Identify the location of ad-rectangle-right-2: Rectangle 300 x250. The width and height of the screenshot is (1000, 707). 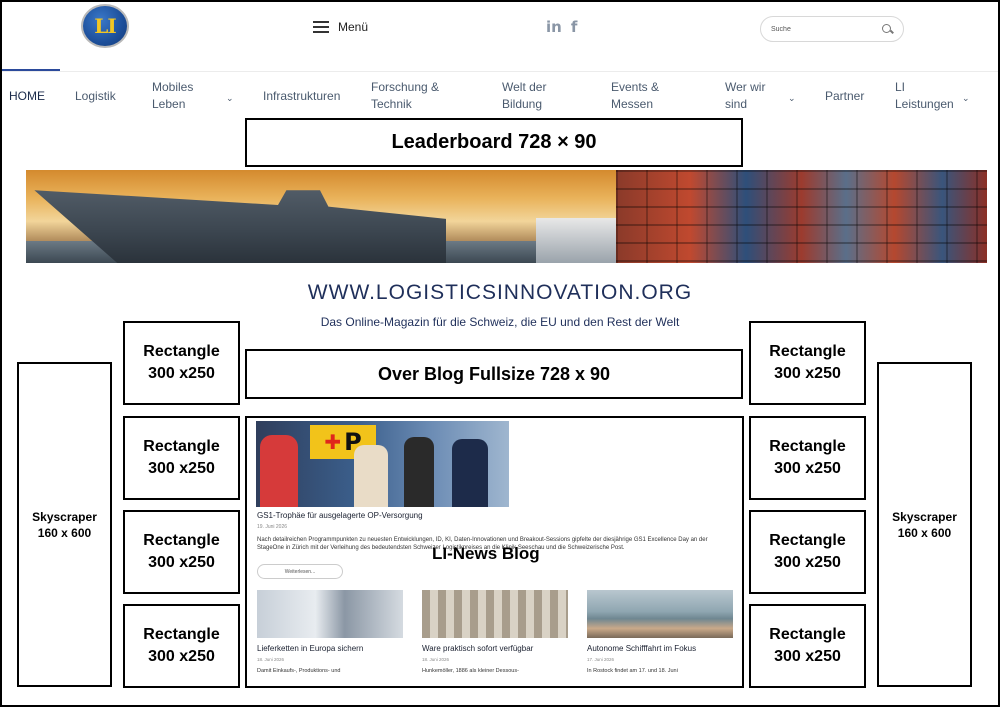
(807, 458).